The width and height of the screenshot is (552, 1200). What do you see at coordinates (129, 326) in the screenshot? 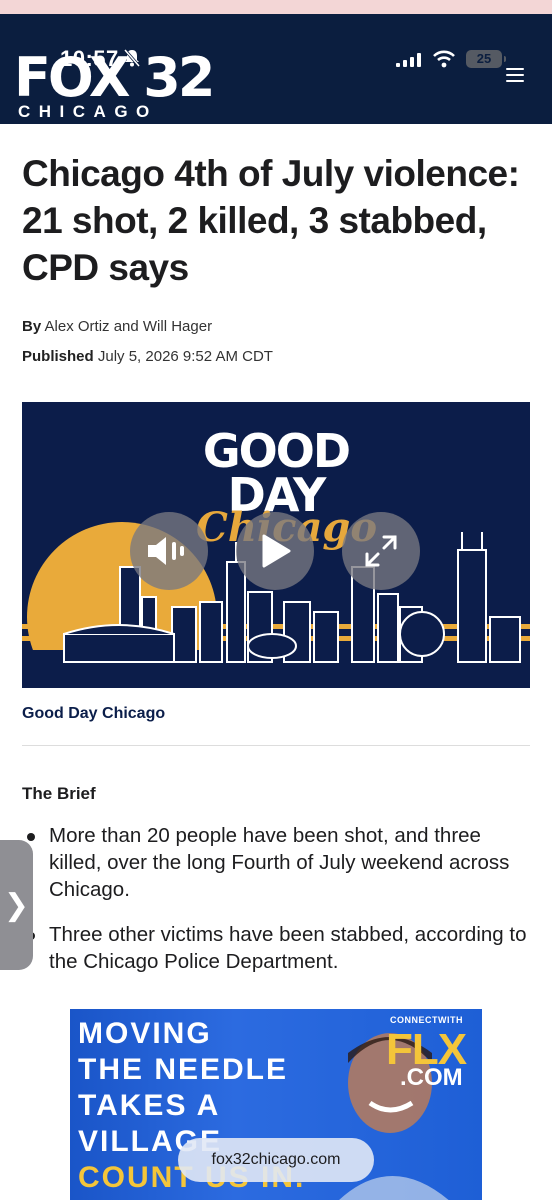
I see `byline-authors: Alex Ortiz and Will Hager` at bounding box center [129, 326].